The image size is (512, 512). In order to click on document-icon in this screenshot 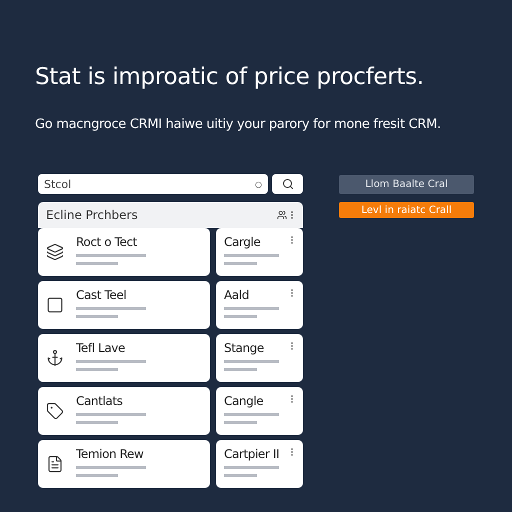, I will do `click(55, 464)`.